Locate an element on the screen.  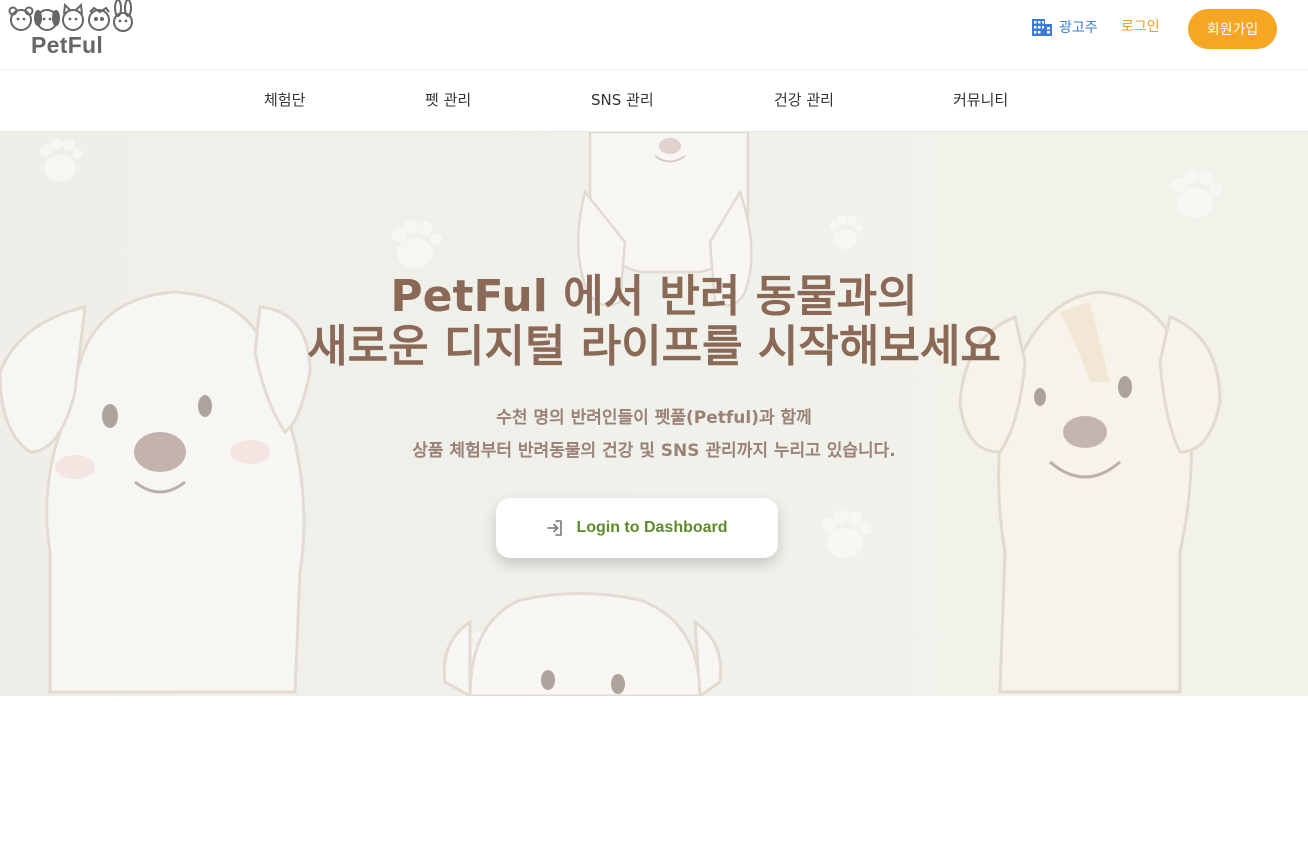
petful-logo: PetFul is located at coordinates (72, 31).